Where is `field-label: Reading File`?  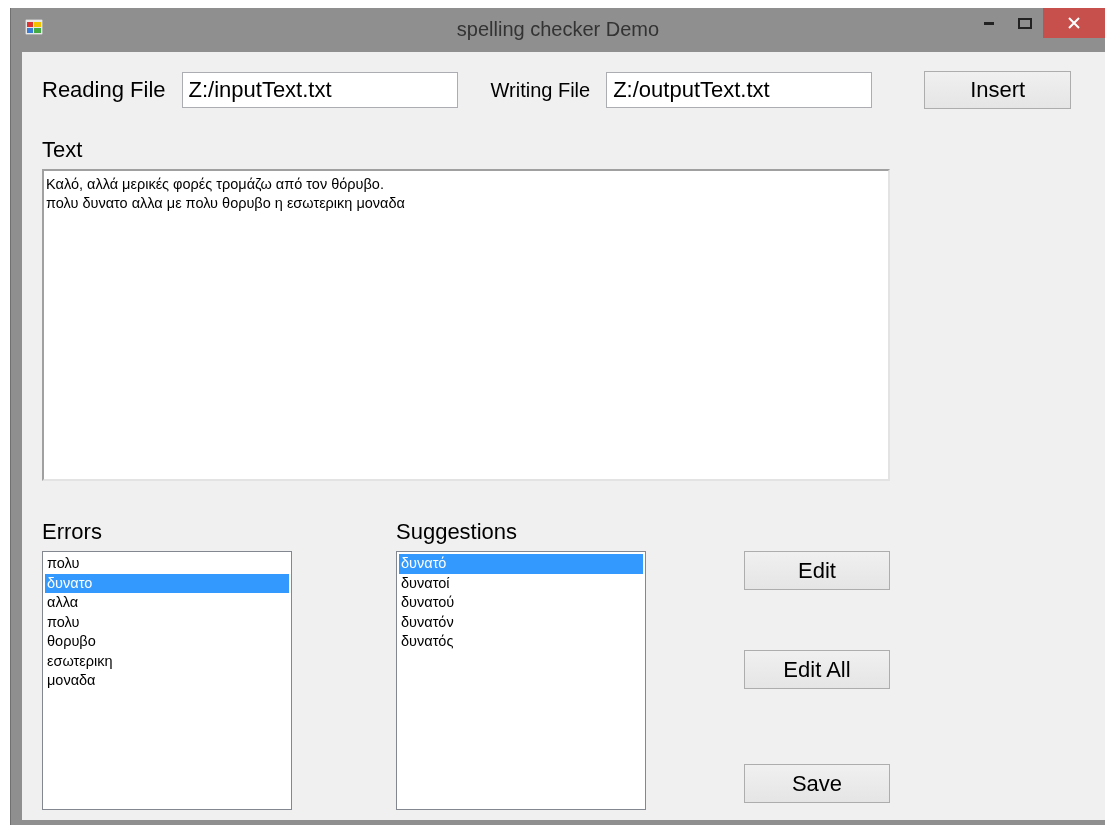 field-label: Reading File is located at coordinates (104, 90).